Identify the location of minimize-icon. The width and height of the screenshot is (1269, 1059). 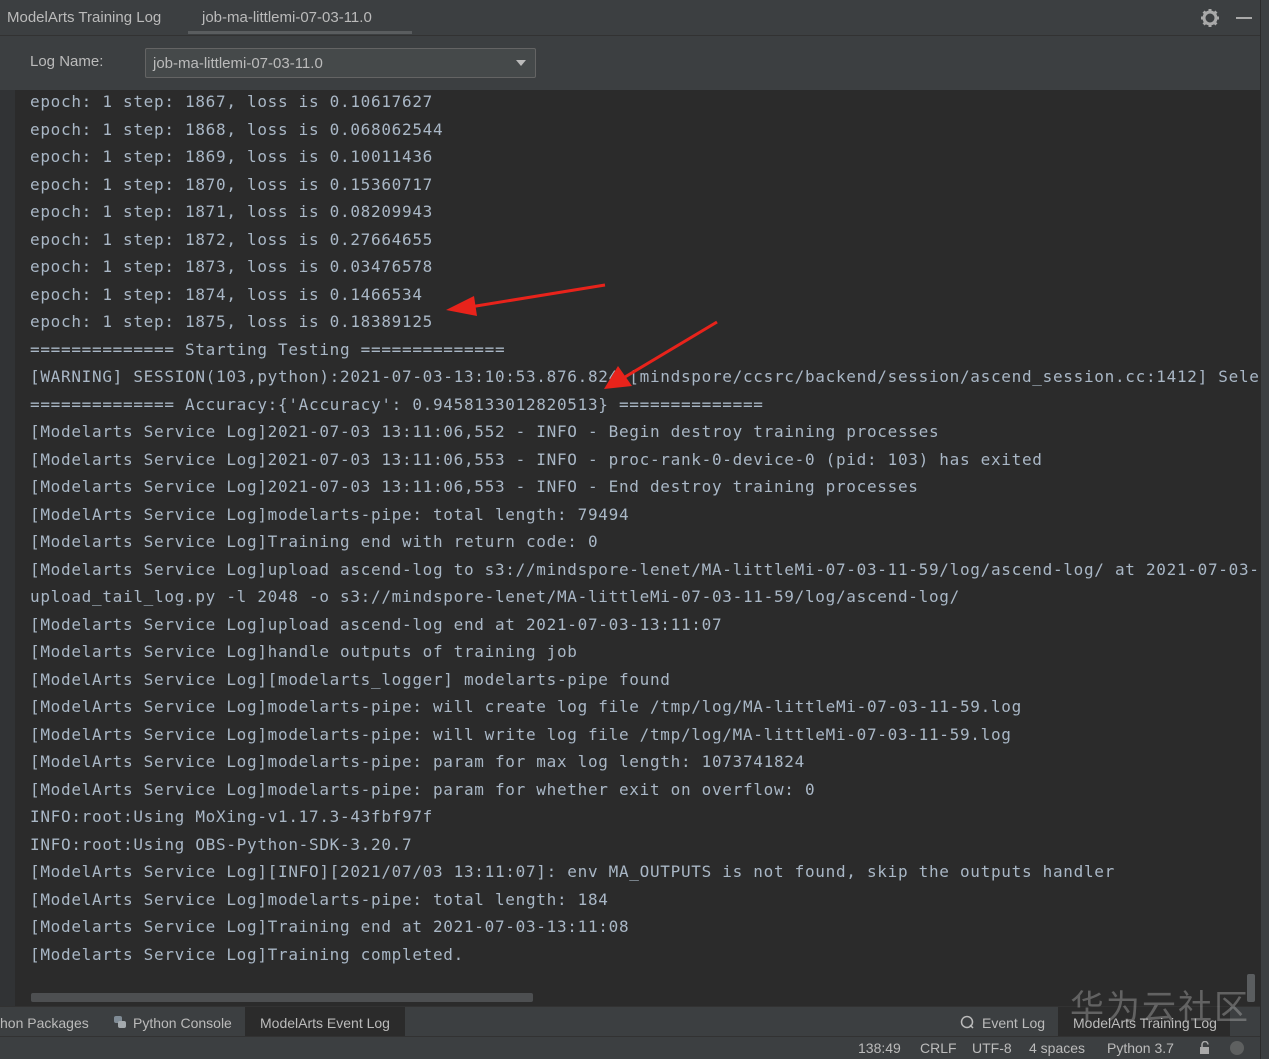
(1244, 18).